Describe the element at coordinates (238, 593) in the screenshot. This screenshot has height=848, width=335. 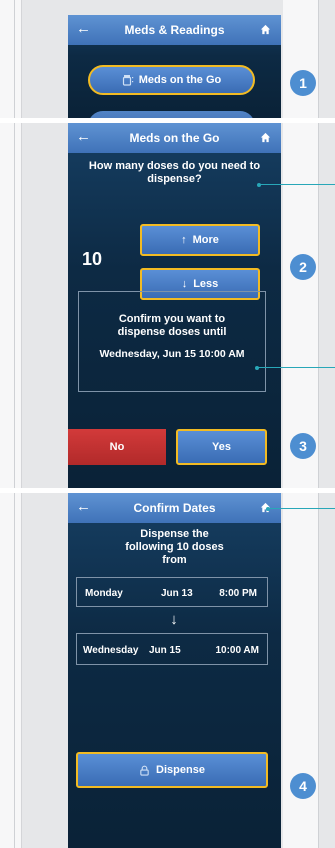
I see `from-time: 8:00 PM` at that location.